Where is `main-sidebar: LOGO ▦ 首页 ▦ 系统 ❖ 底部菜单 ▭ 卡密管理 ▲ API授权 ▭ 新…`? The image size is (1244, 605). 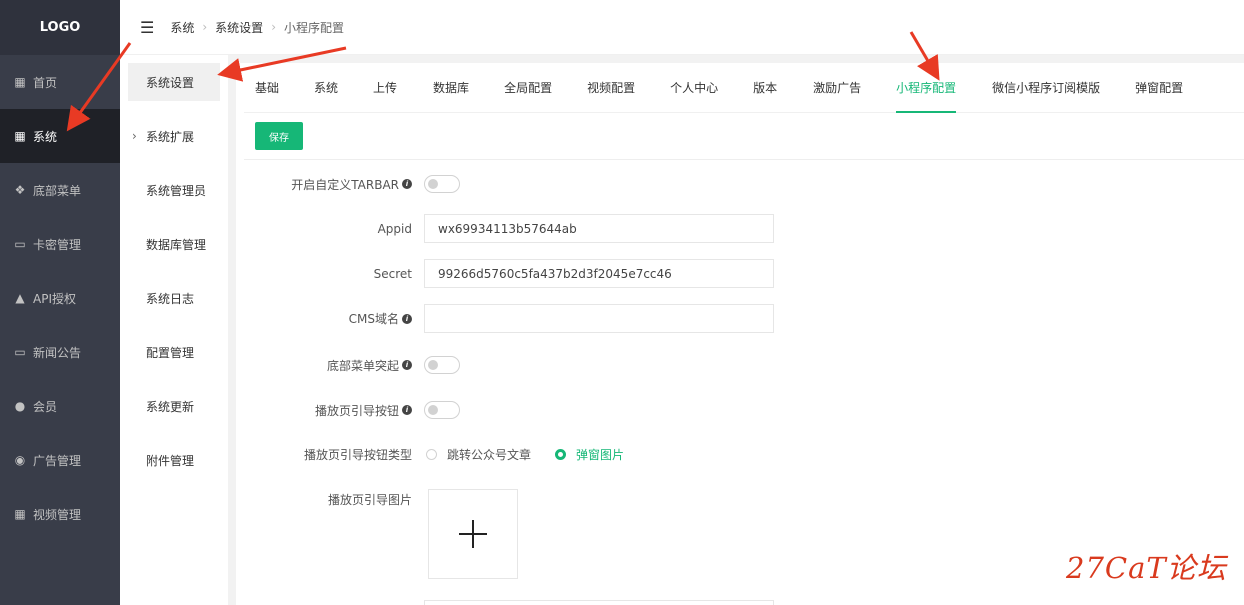 main-sidebar: LOGO ▦ 首页 ▦ 系统 ❖ 底部菜单 ▭ 卡密管理 ▲ API授权 ▭ 新… is located at coordinates (60, 302).